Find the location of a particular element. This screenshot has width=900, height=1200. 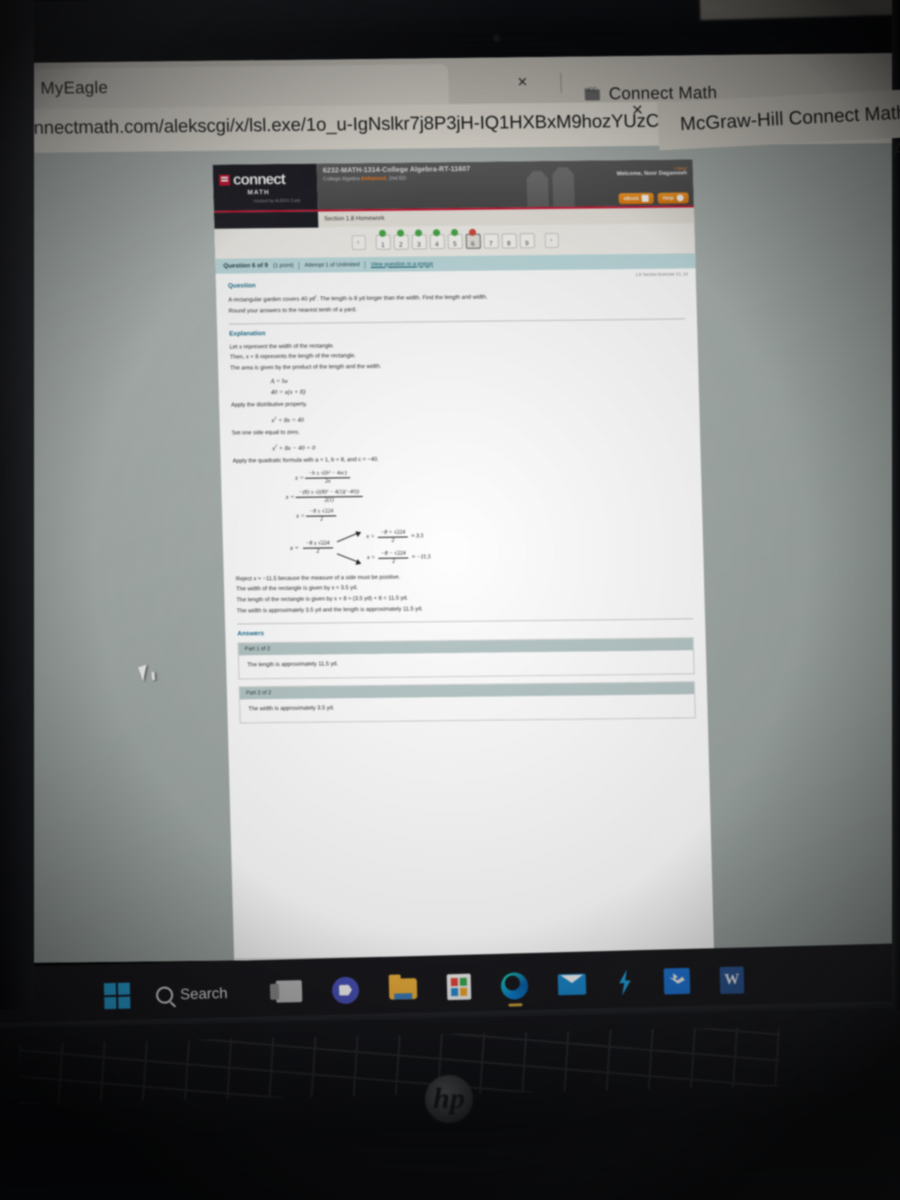

help-button: Help is located at coordinates (673, 198).